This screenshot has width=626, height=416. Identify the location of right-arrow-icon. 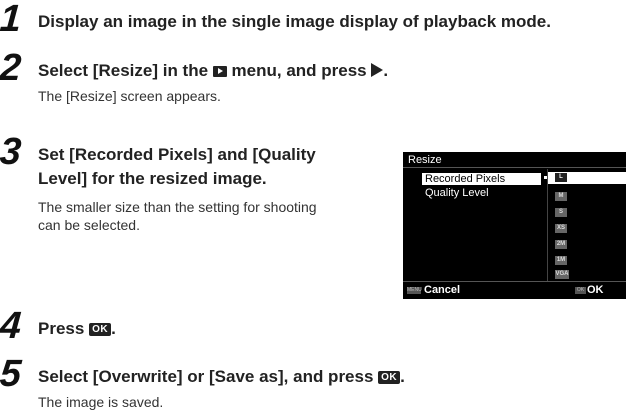
(377, 70).